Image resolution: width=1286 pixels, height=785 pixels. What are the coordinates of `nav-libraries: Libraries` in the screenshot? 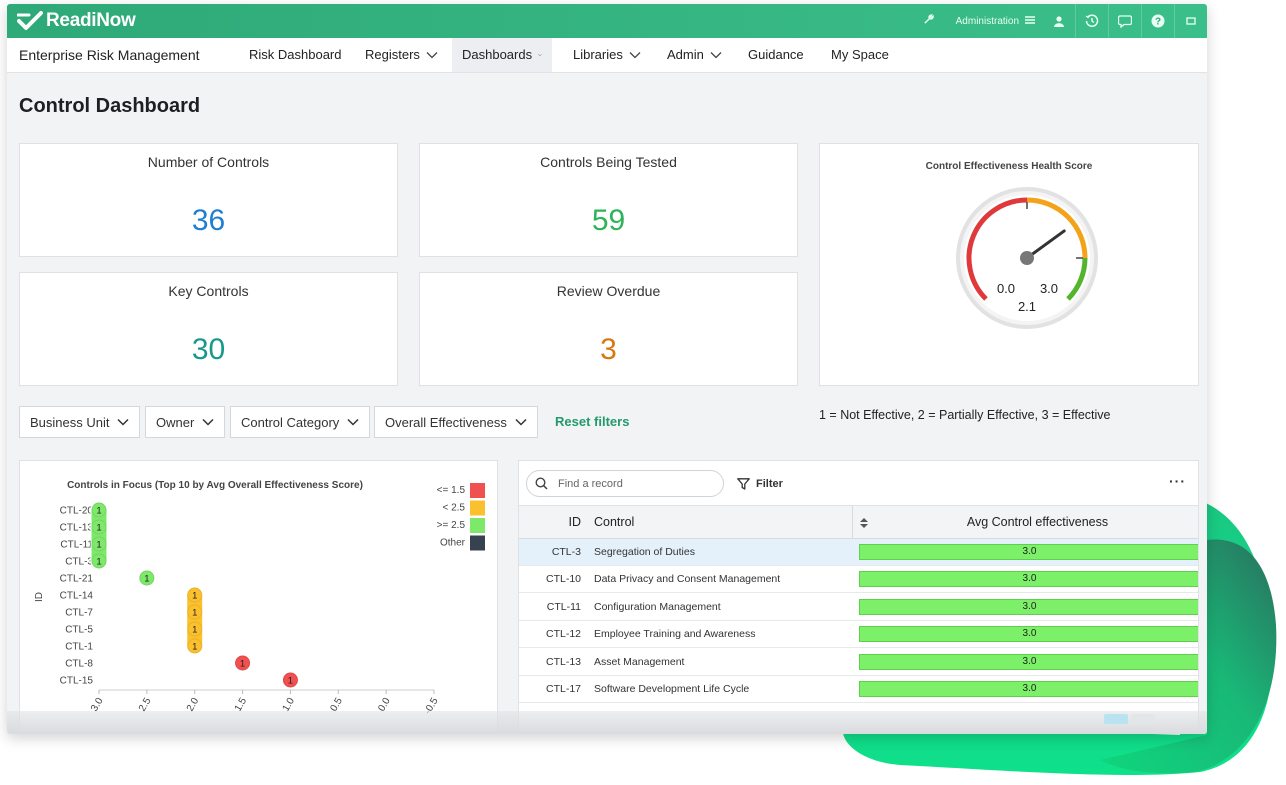 It's located at (607, 55).